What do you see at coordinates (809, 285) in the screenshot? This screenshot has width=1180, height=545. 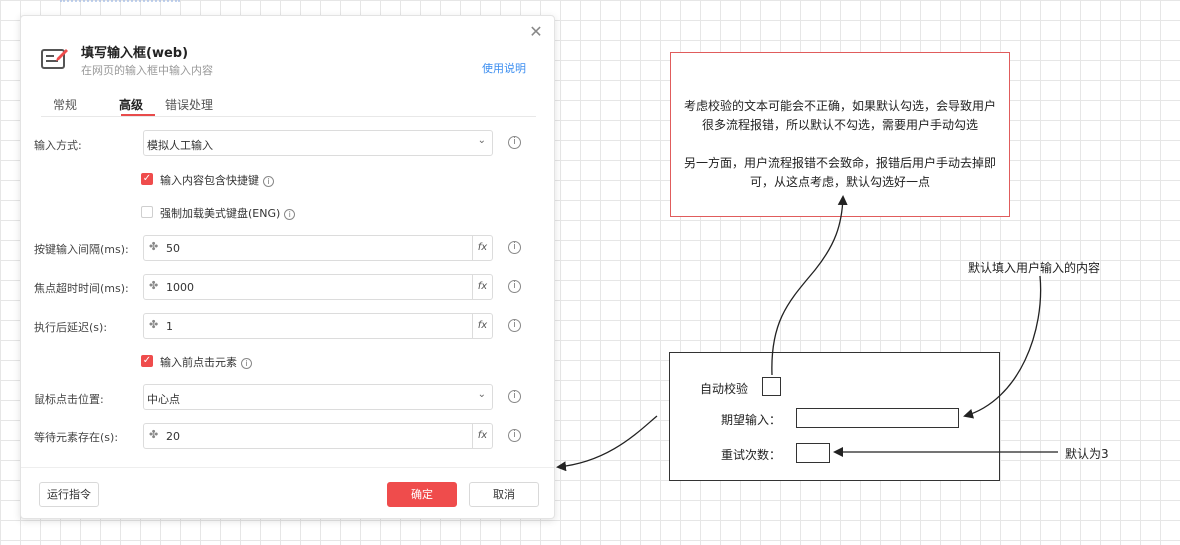 I see `arrow-checkbox-to-note` at bounding box center [809, 285].